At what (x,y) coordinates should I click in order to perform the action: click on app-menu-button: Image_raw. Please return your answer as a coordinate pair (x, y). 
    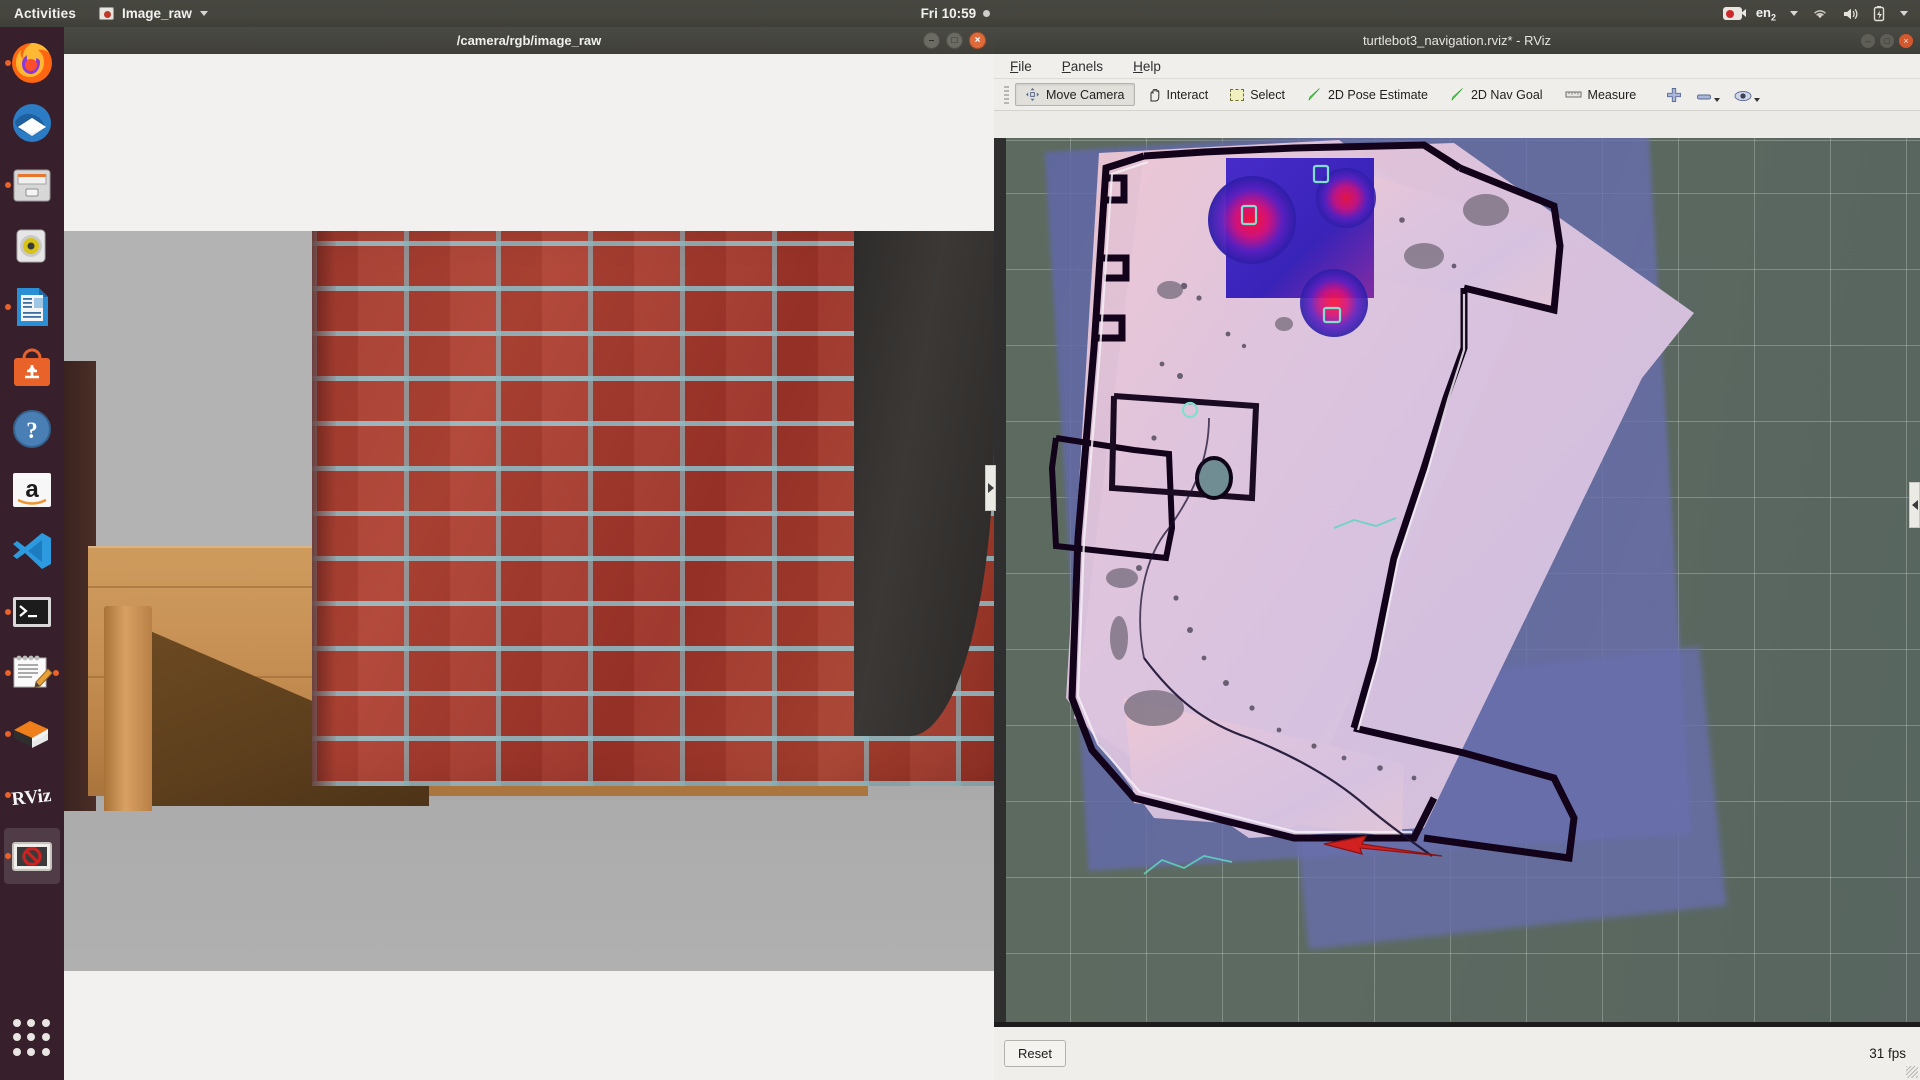
    Looking at the image, I should click on (153, 13).